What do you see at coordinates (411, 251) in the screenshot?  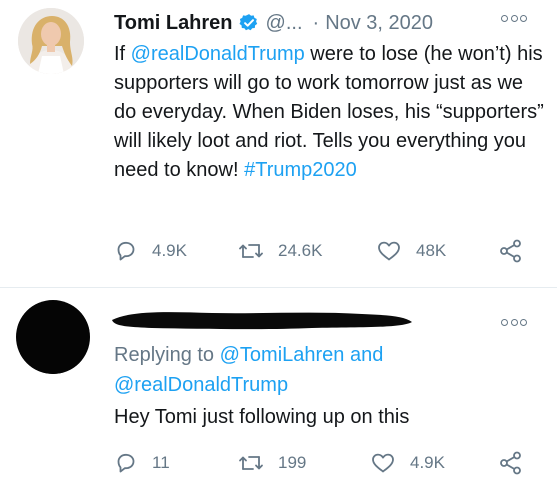 I see `like-button: 48K` at bounding box center [411, 251].